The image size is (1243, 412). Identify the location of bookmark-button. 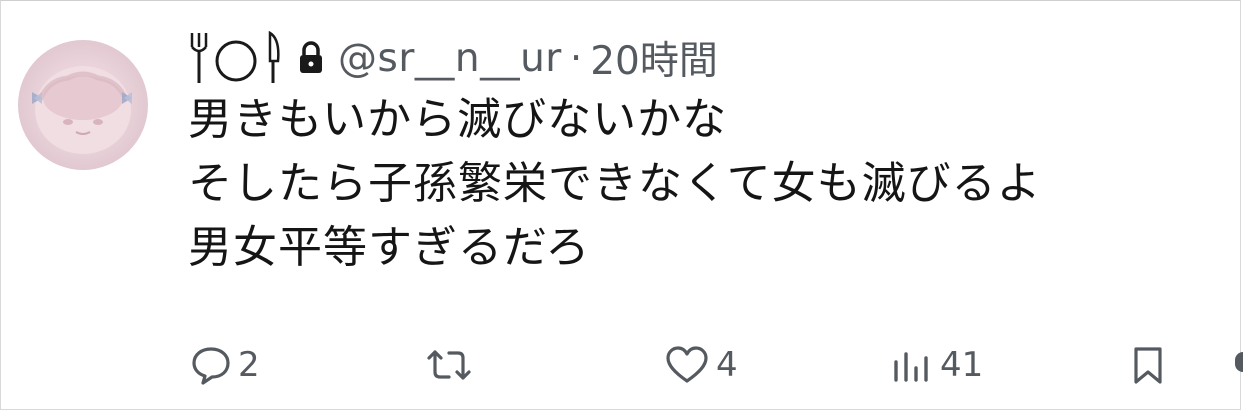
(1148, 365).